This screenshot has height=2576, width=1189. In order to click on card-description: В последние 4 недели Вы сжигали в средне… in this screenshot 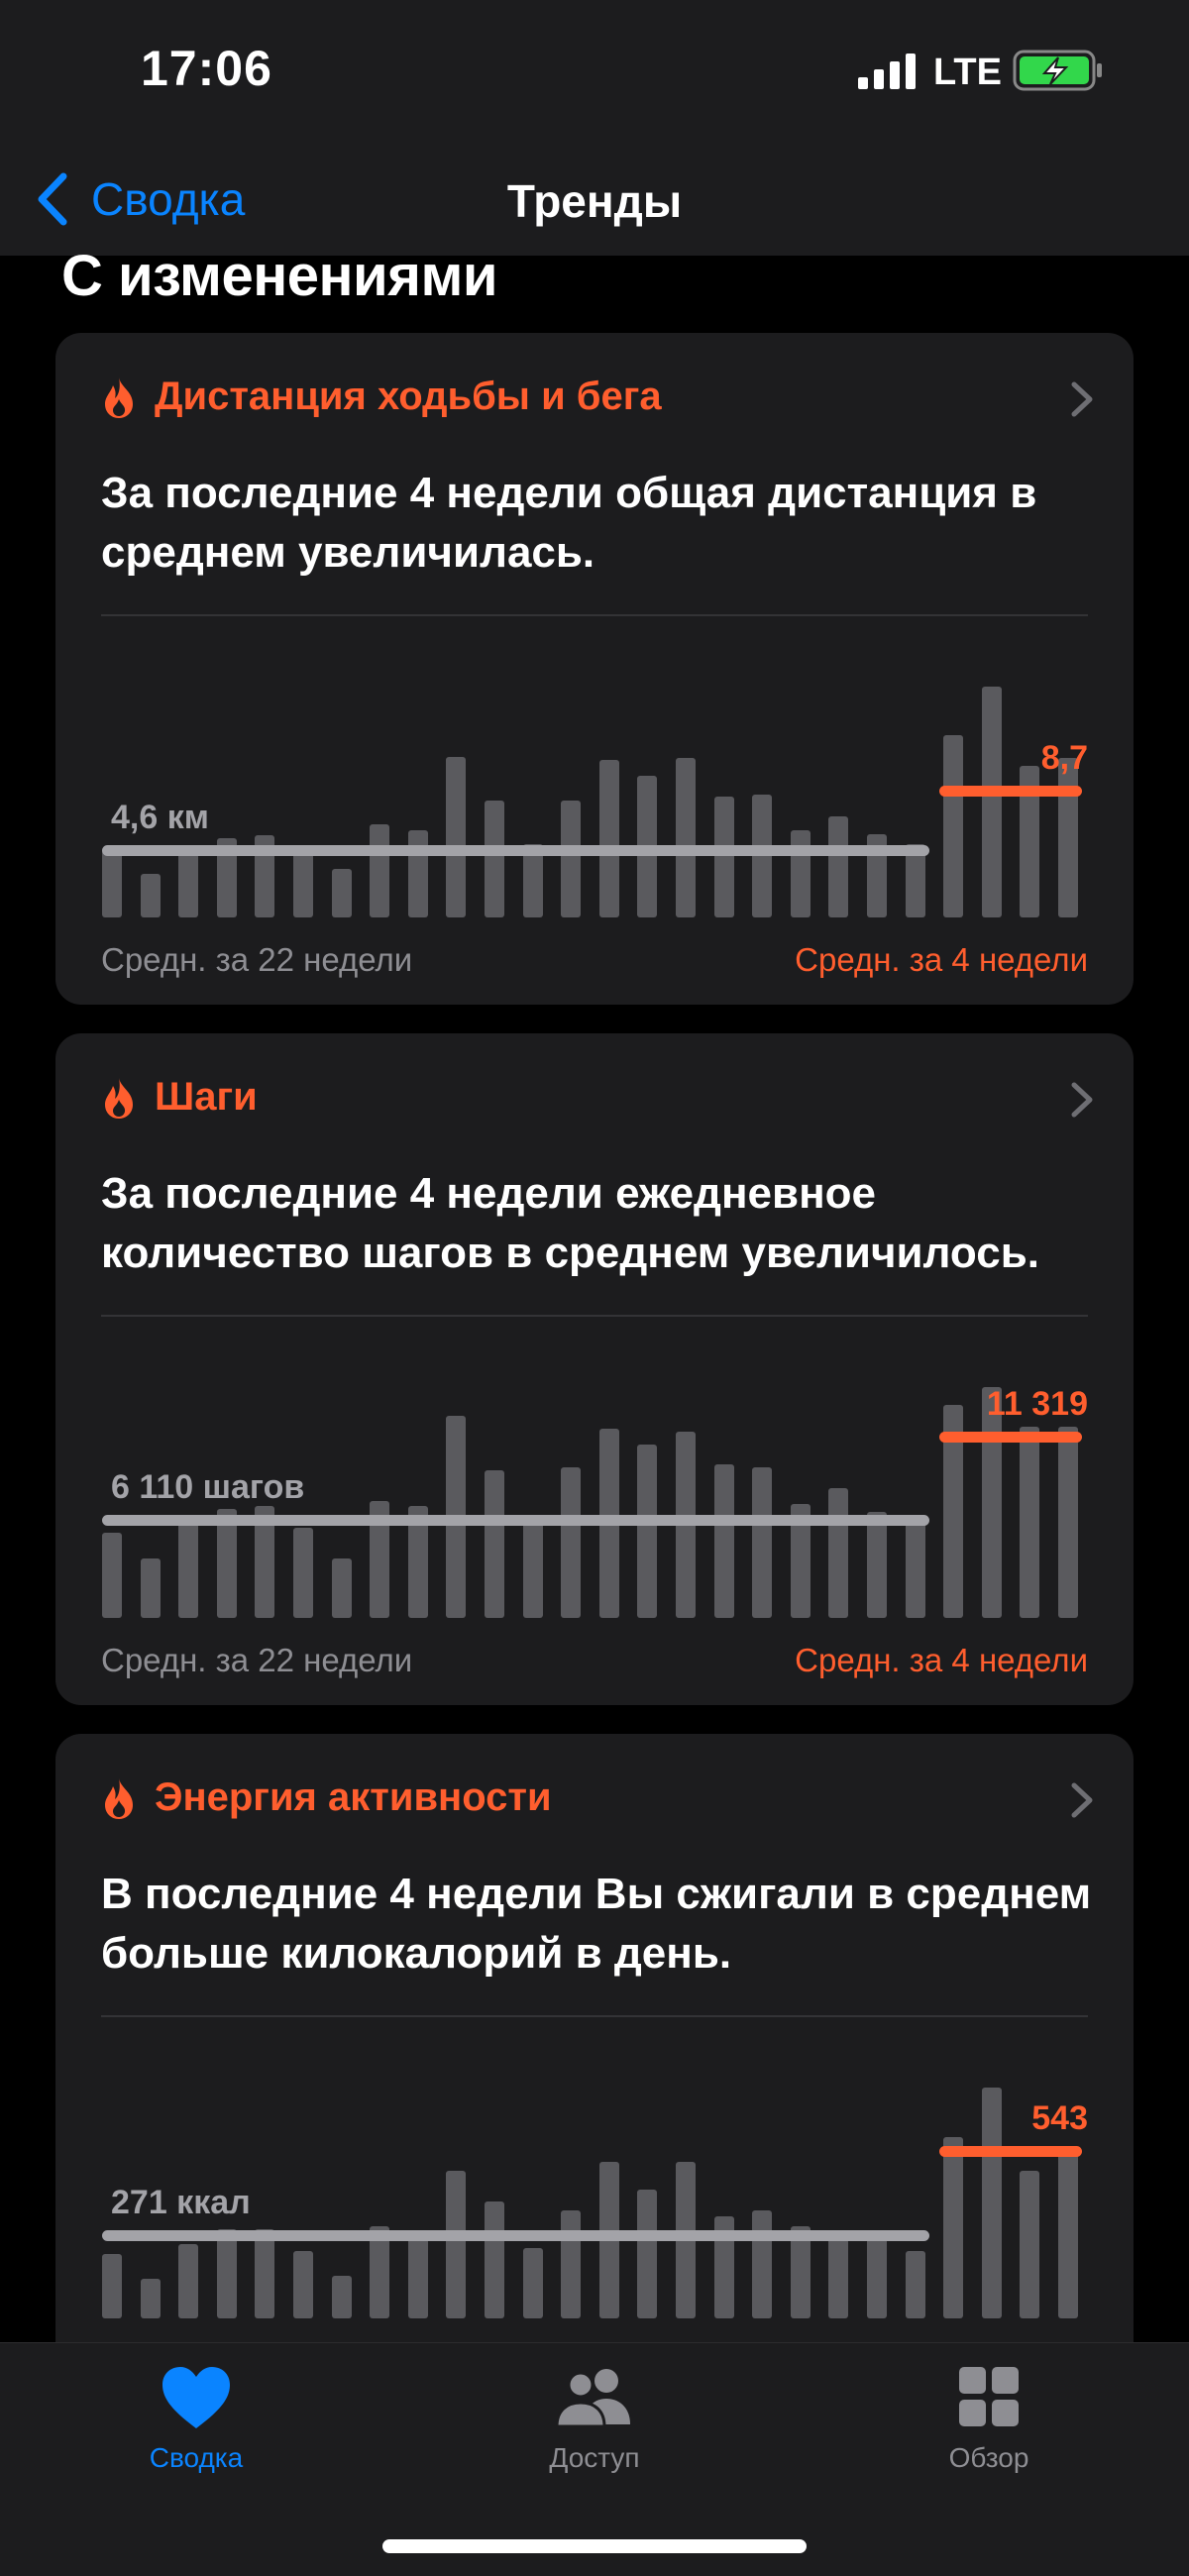, I will do `click(597, 1924)`.